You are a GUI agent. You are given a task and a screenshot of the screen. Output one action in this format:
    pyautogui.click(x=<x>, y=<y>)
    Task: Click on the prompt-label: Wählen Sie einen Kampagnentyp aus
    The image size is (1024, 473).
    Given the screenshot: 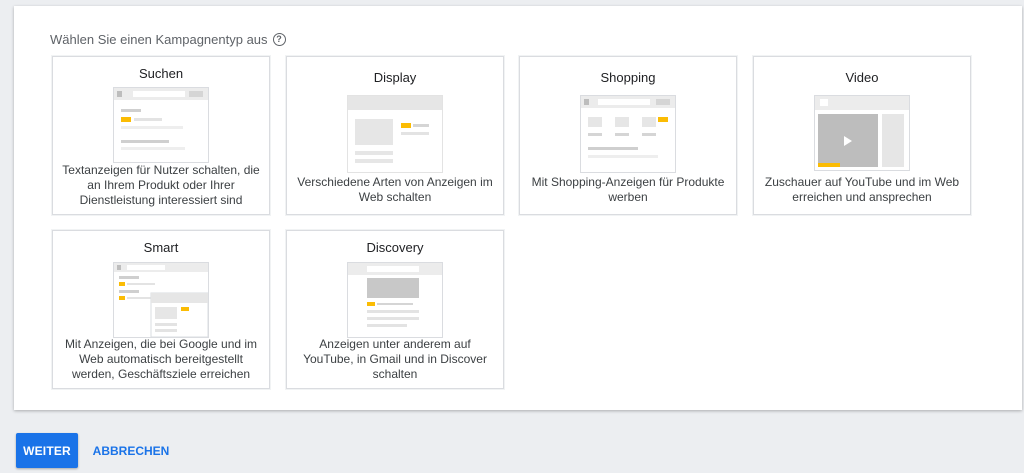 What is the action you would take?
    pyautogui.click(x=159, y=39)
    